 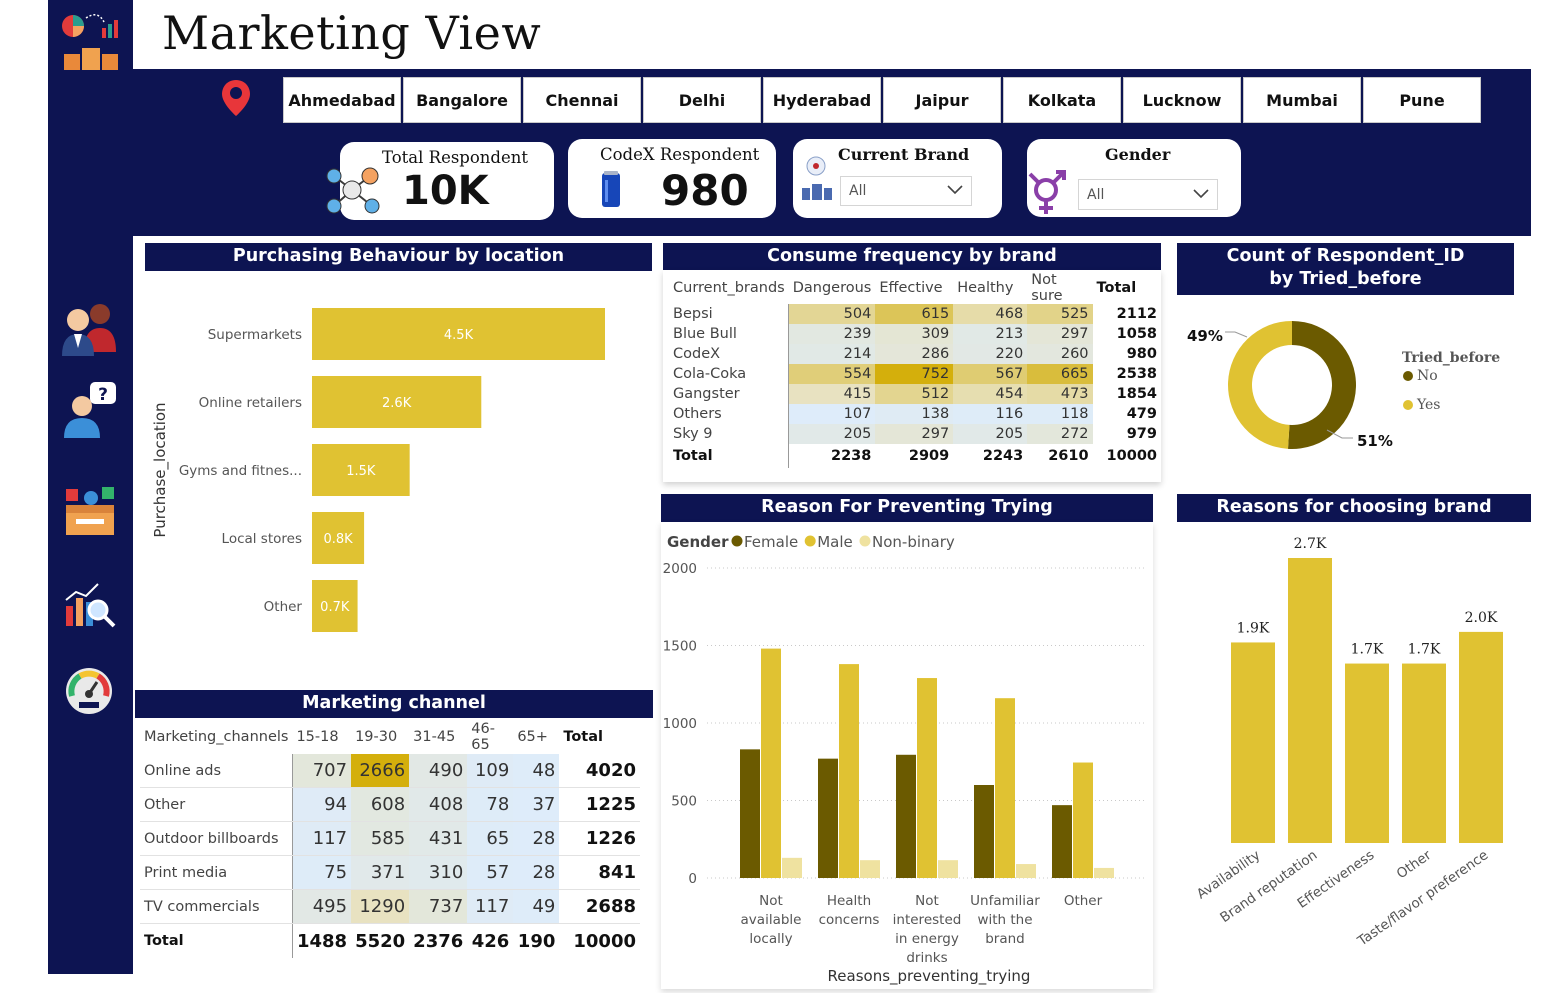 What do you see at coordinates (680, 647) in the screenshot?
I see `y-tick-label: 1500` at bounding box center [680, 647].